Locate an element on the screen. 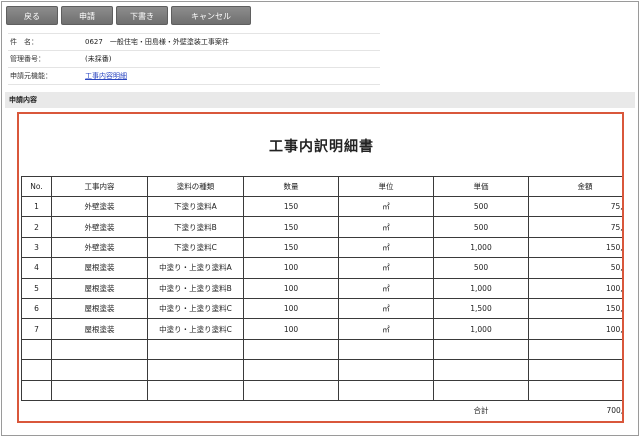  table-row: 2外壁塗装下塗り塗料B150㎡50075,000 is located at coordinates (321, 227).